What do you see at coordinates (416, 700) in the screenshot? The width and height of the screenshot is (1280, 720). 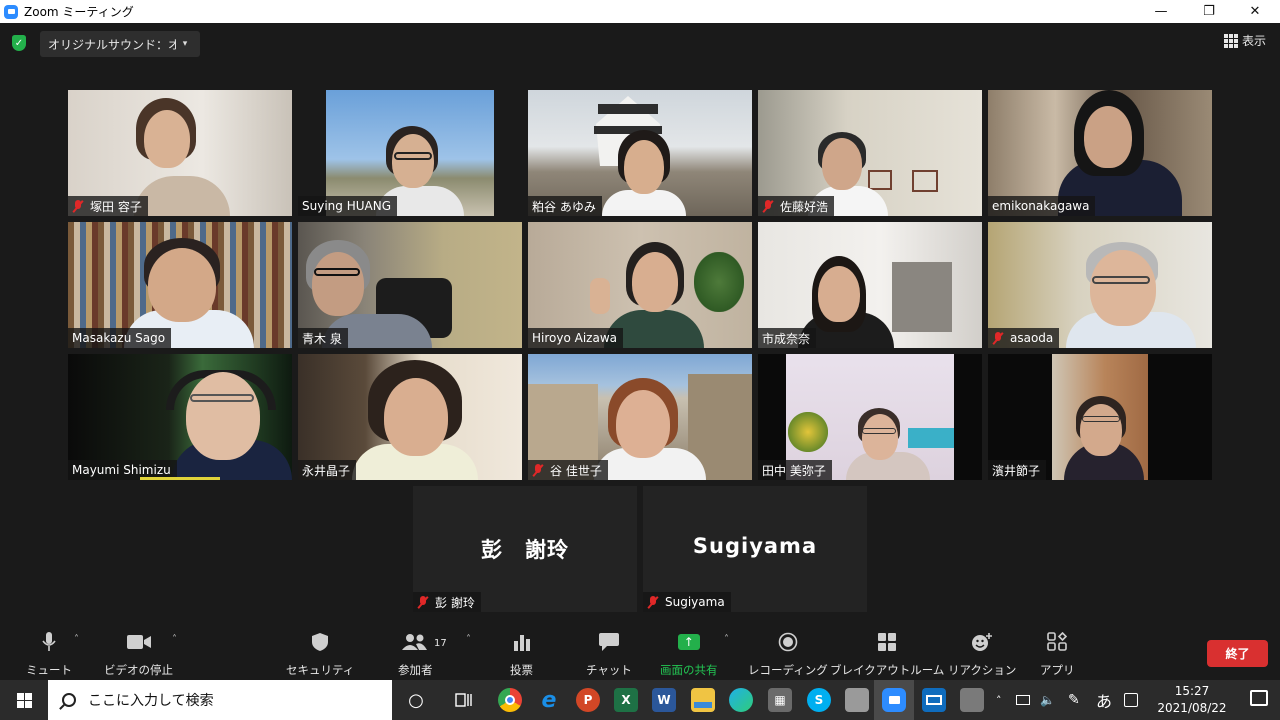 I see `cortana-icon: ○` at bounding box center [416, 700].